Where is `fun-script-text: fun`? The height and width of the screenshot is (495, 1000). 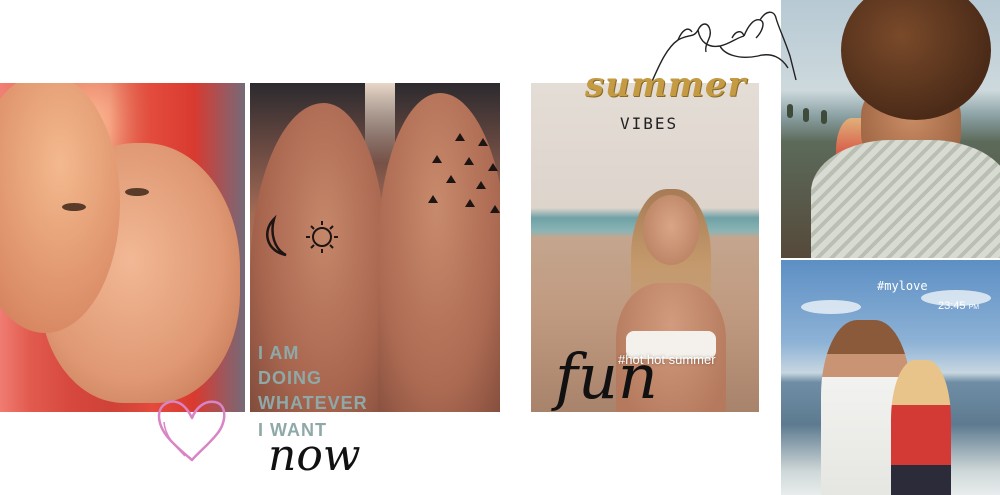 fun-script-text: fun is located at coordinates (606, 376).